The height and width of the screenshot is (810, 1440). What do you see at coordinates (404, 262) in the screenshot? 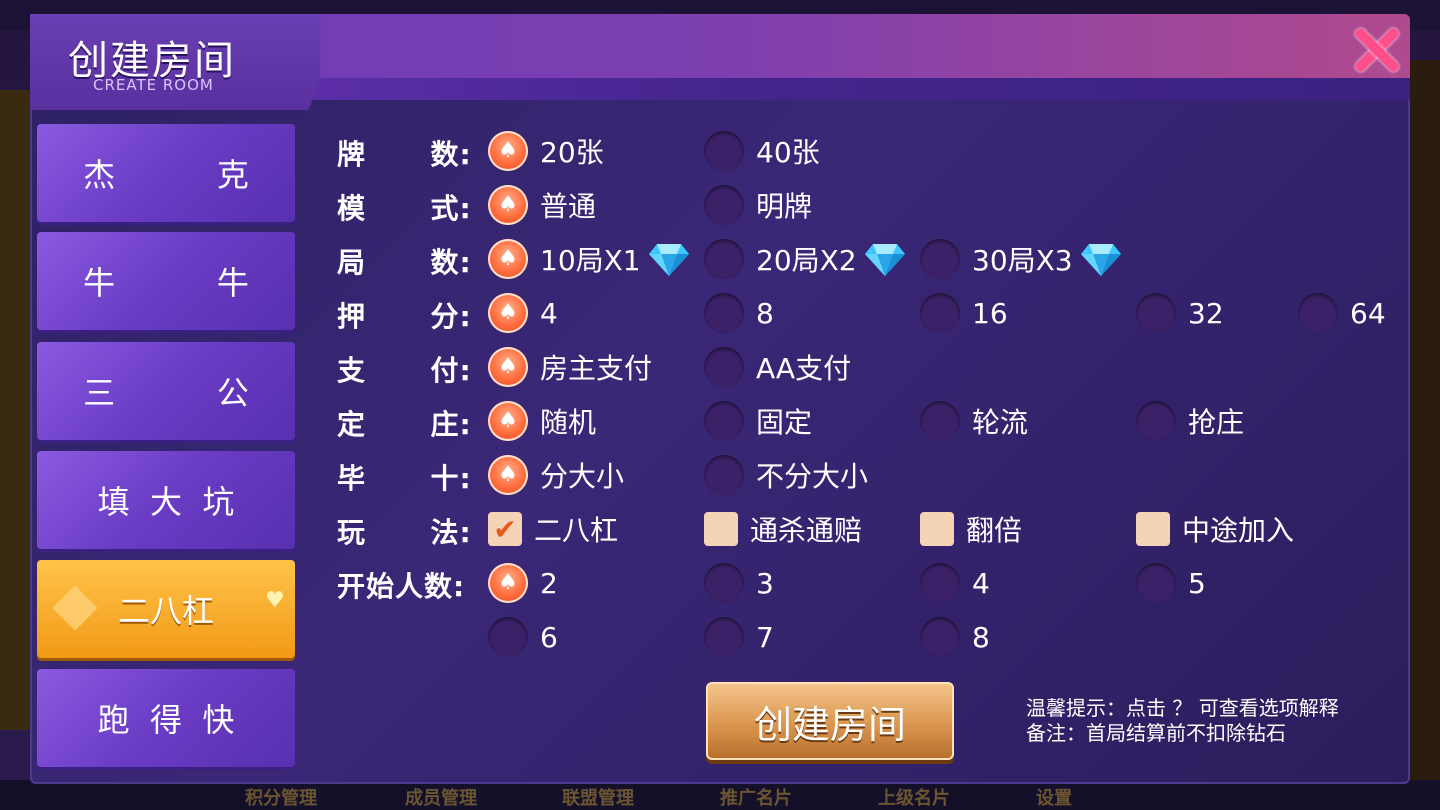
I see `option-row-label: 局 数:` at bounding box center [404, 262].